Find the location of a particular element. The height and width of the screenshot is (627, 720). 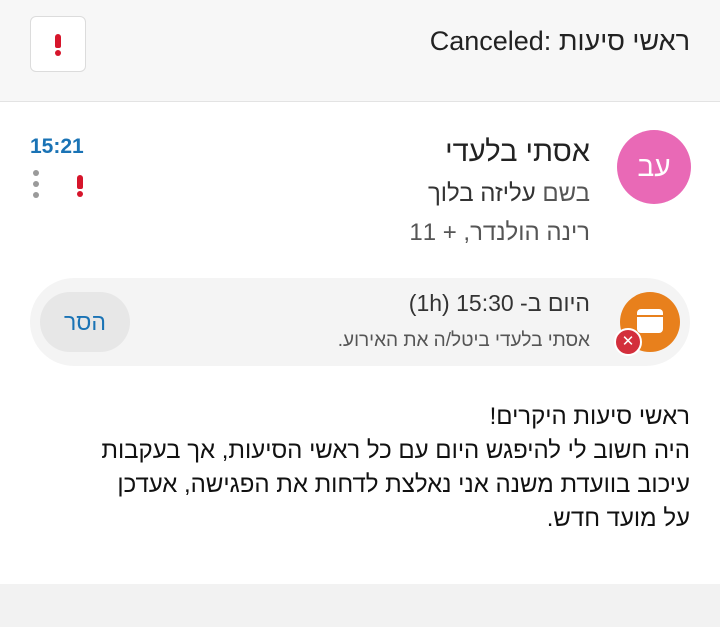

on-behalf-name: עליזה בלוך is located at coordinates (482, 193).